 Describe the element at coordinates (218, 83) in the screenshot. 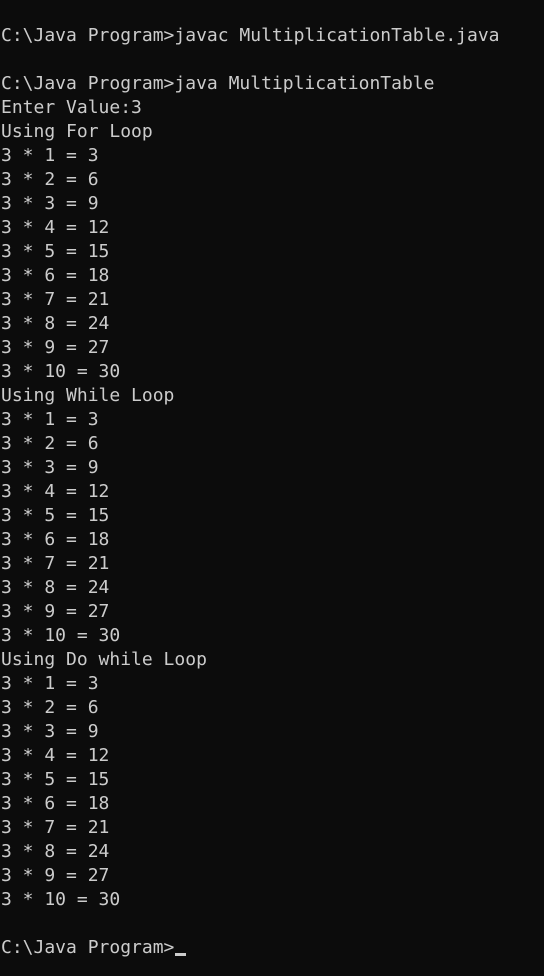

I see `console-line: C:\Java Program>java MultiplicationTable` at that location.